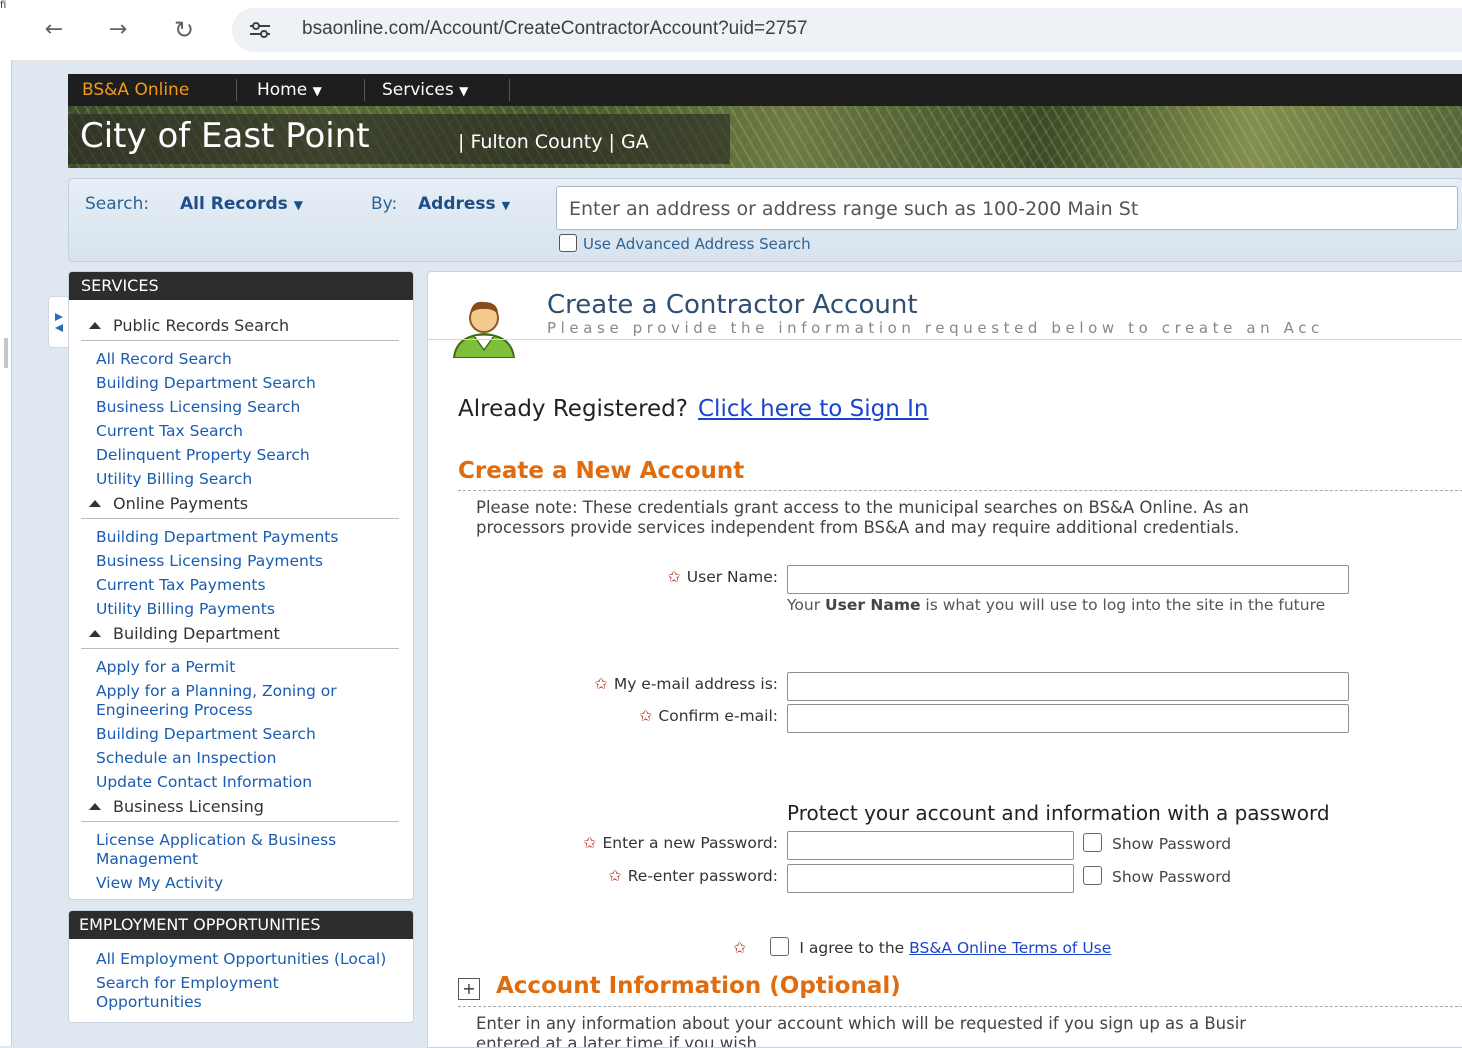 This screenshot has width=1462, height=1048. Describe the element at coordinates (260, 30) in the screenshot. I see `site-settings-icon` at that location.